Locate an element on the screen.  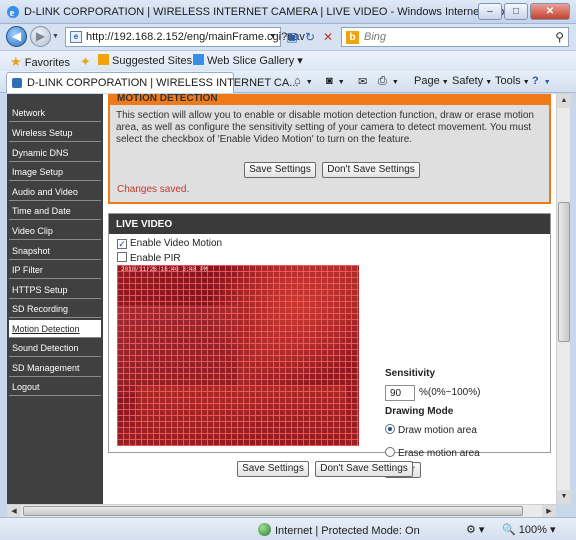
enable-pir-row: Enable PIR is located at coordinates (149, 258).